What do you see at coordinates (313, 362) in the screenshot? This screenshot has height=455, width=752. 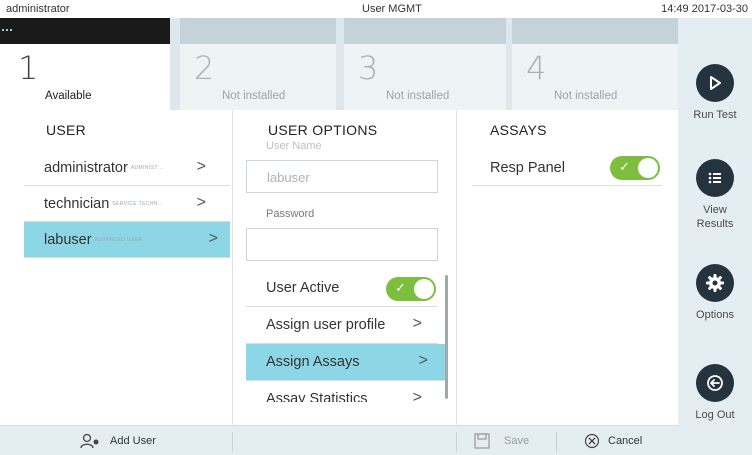 I see `assign-assays-label: Assign Assays` at bounding box center [313, 362].